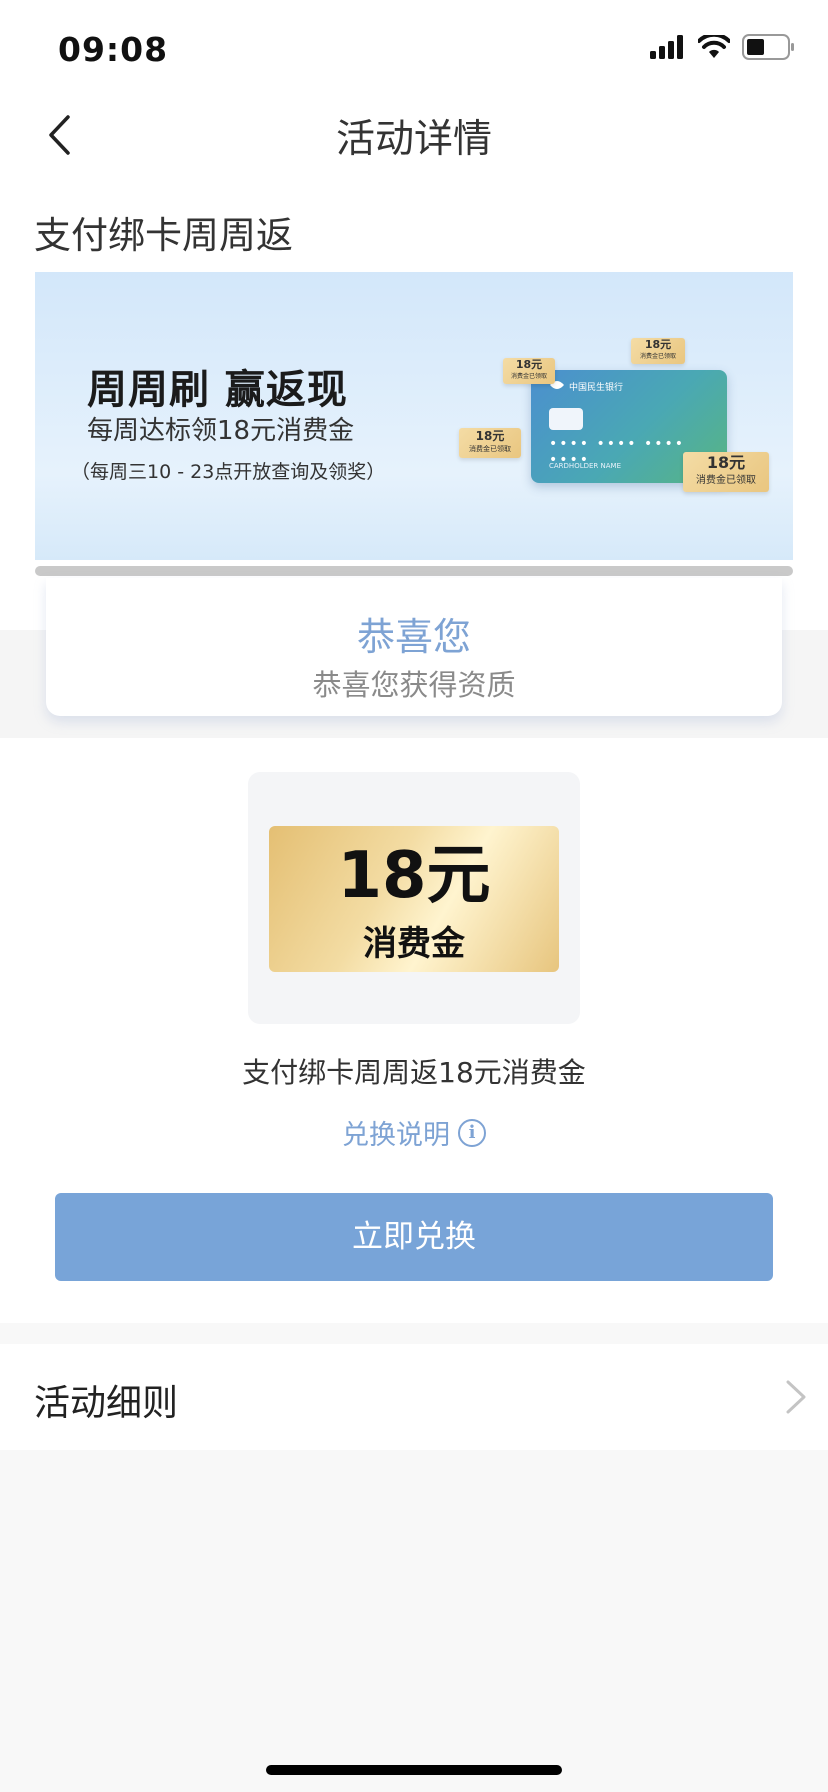 The width and height of the screenshot is (828, 1792). I want to click on coupon-amount: 18元, so click(414, 876).